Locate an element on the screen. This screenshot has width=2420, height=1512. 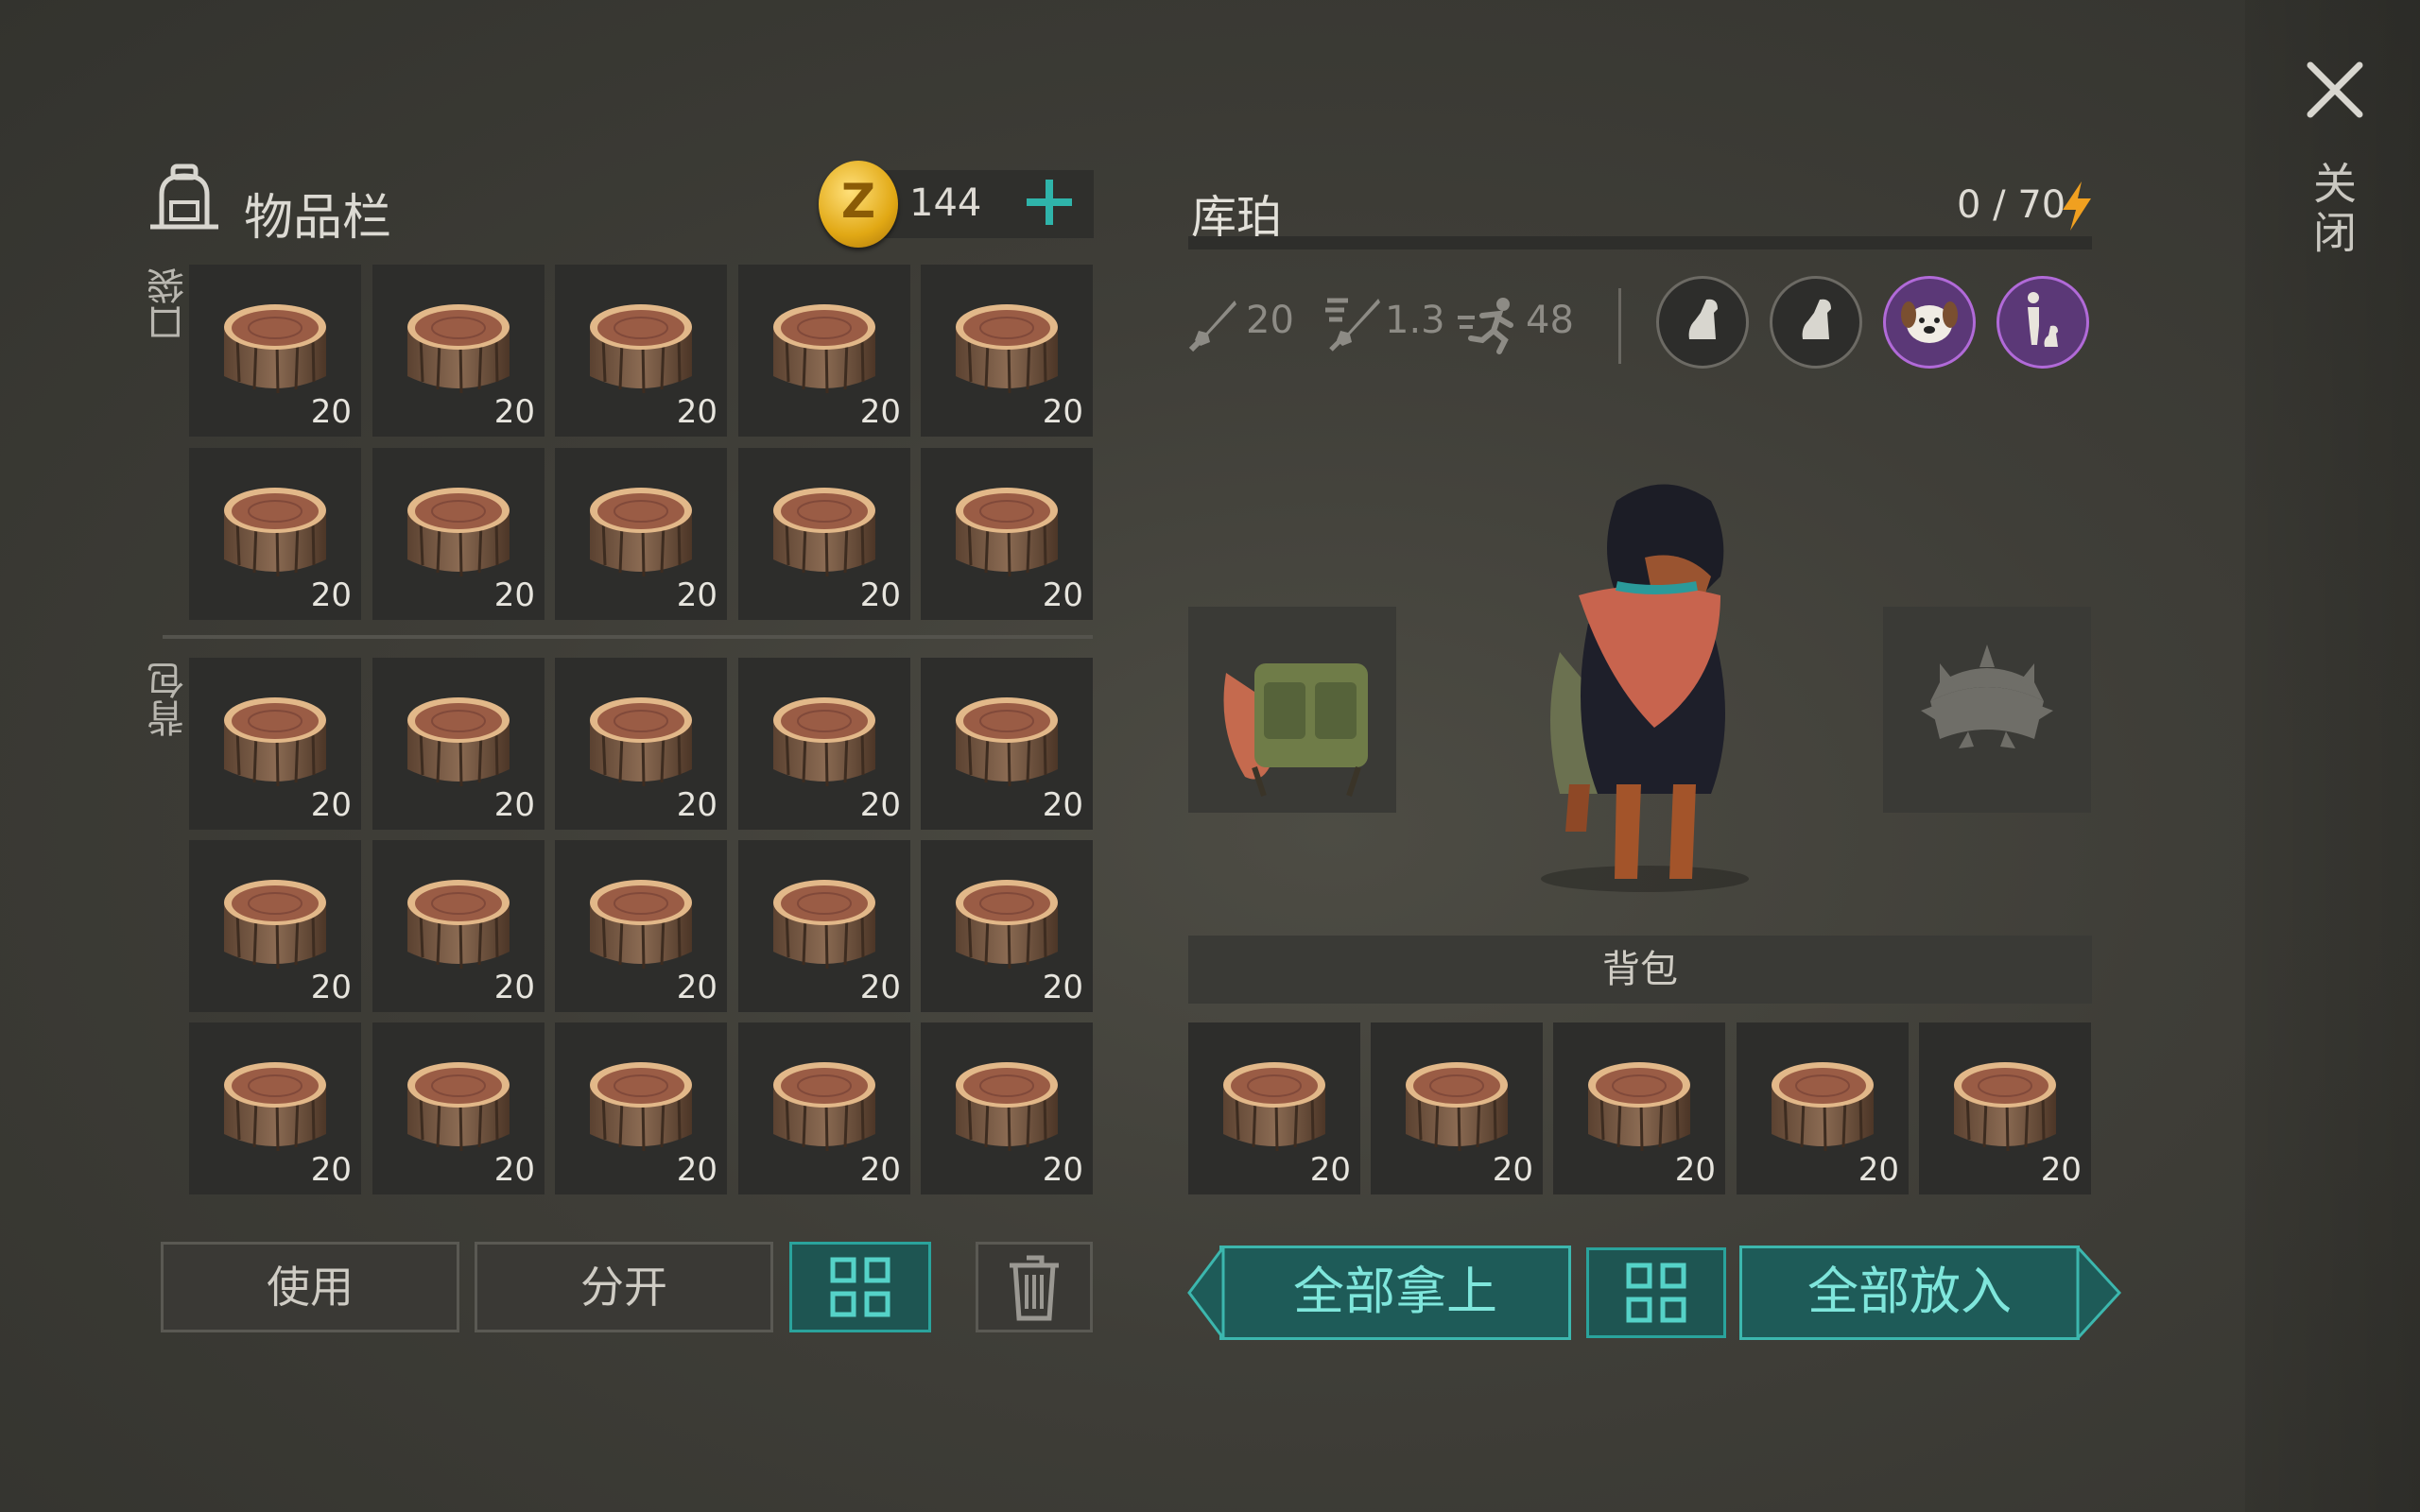
ability-dog-face is located at coordinates (1929, 322).